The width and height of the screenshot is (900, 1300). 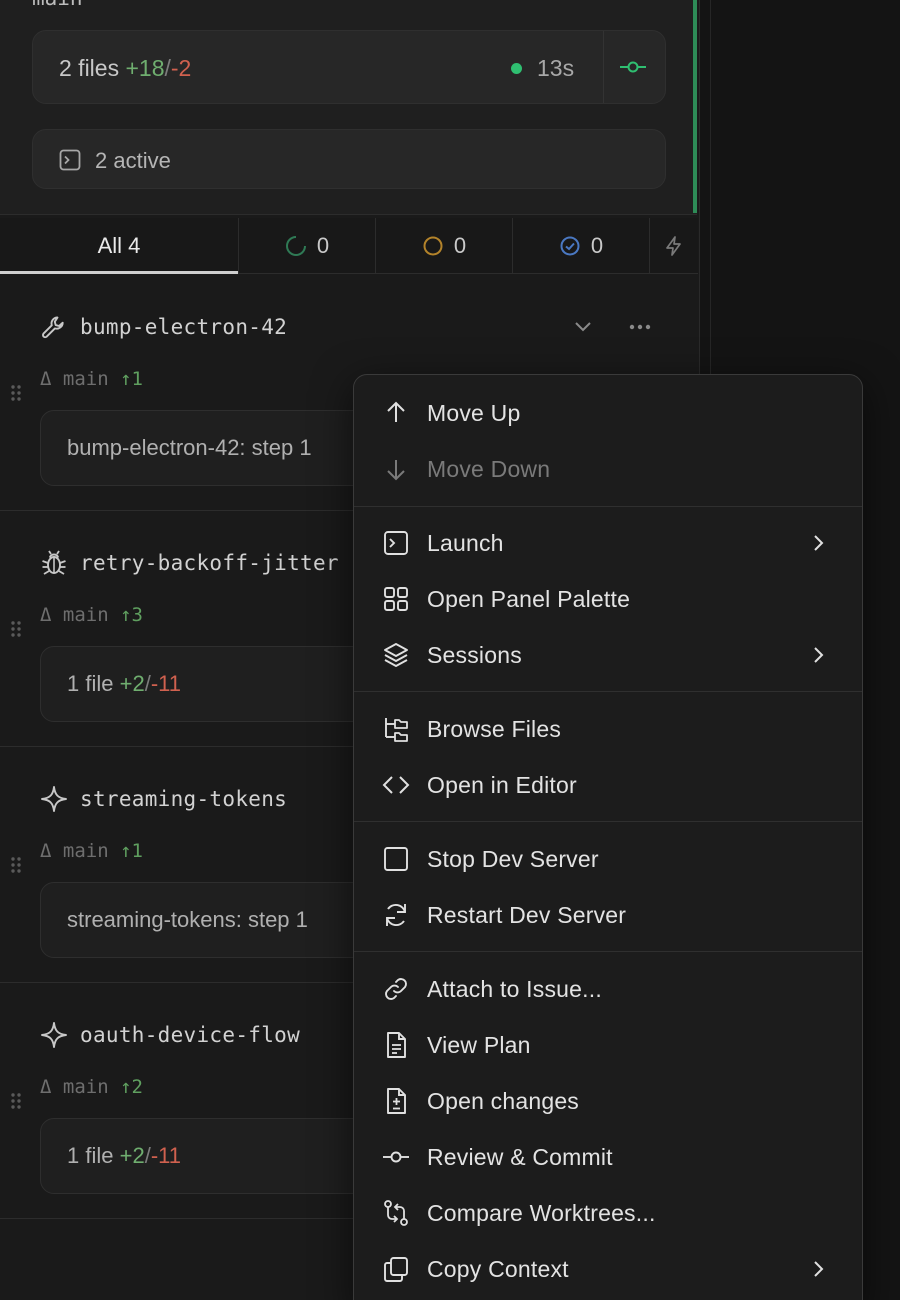 I want to click on tab-waiting: 0, so click(x=444, y=246).